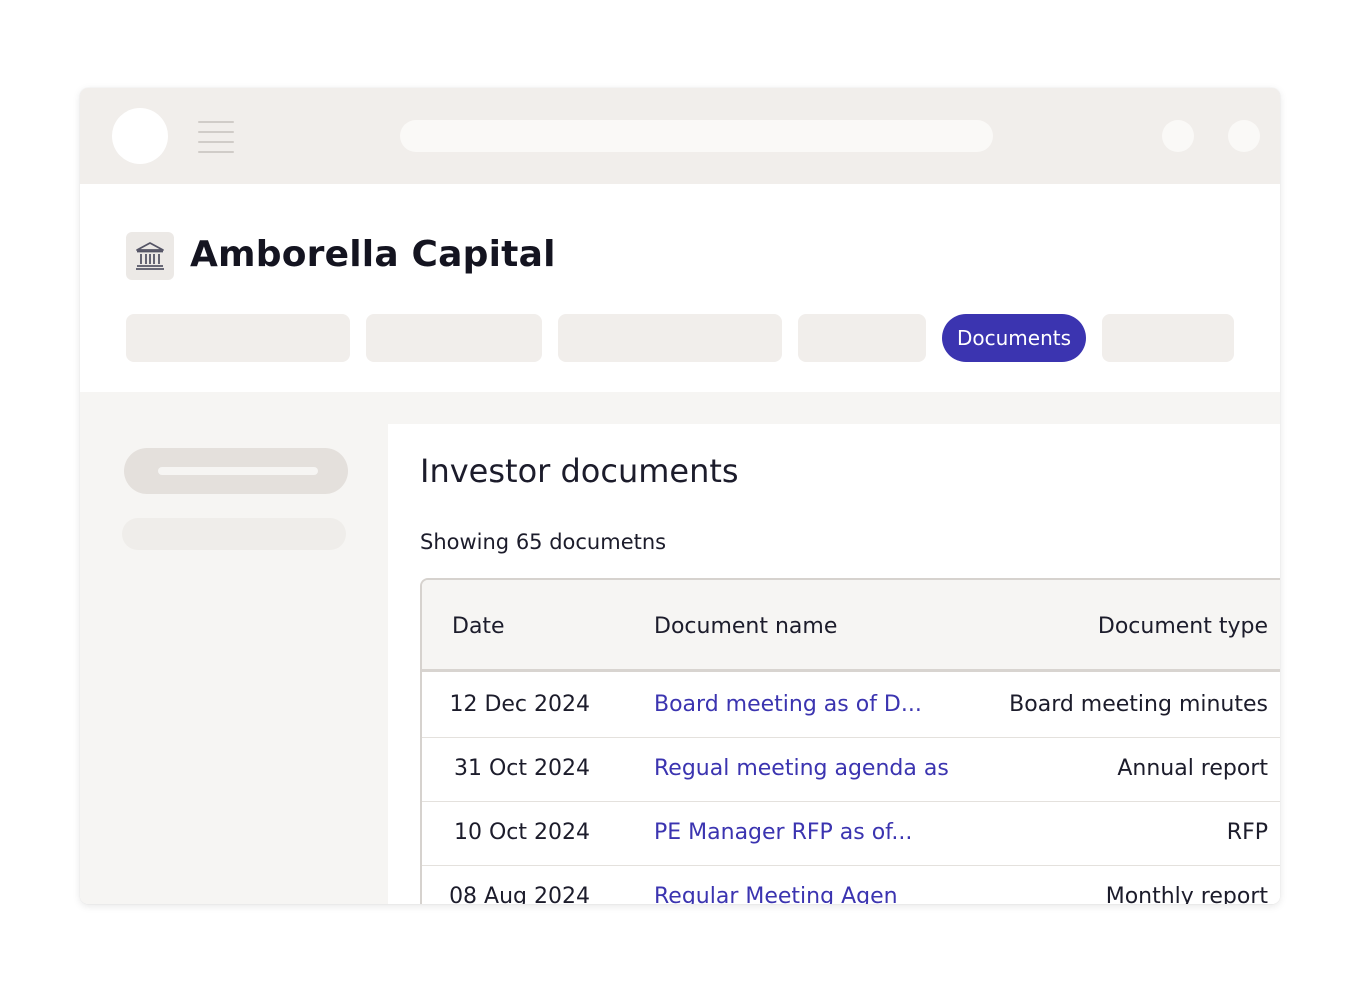 This screenshot has height=992, width=1360. Describe the element at coordinates (1014, 338) in the screenshot. I see `tab-documents: Documents` at that location.